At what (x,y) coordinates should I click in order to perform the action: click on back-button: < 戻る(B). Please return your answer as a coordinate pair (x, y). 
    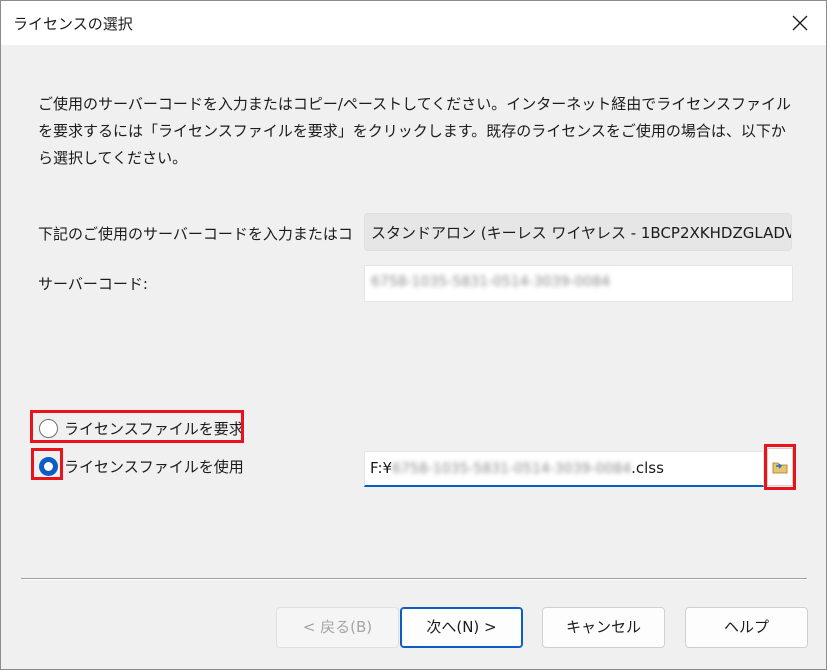
    Looking at the image, I should click on (337, 627).